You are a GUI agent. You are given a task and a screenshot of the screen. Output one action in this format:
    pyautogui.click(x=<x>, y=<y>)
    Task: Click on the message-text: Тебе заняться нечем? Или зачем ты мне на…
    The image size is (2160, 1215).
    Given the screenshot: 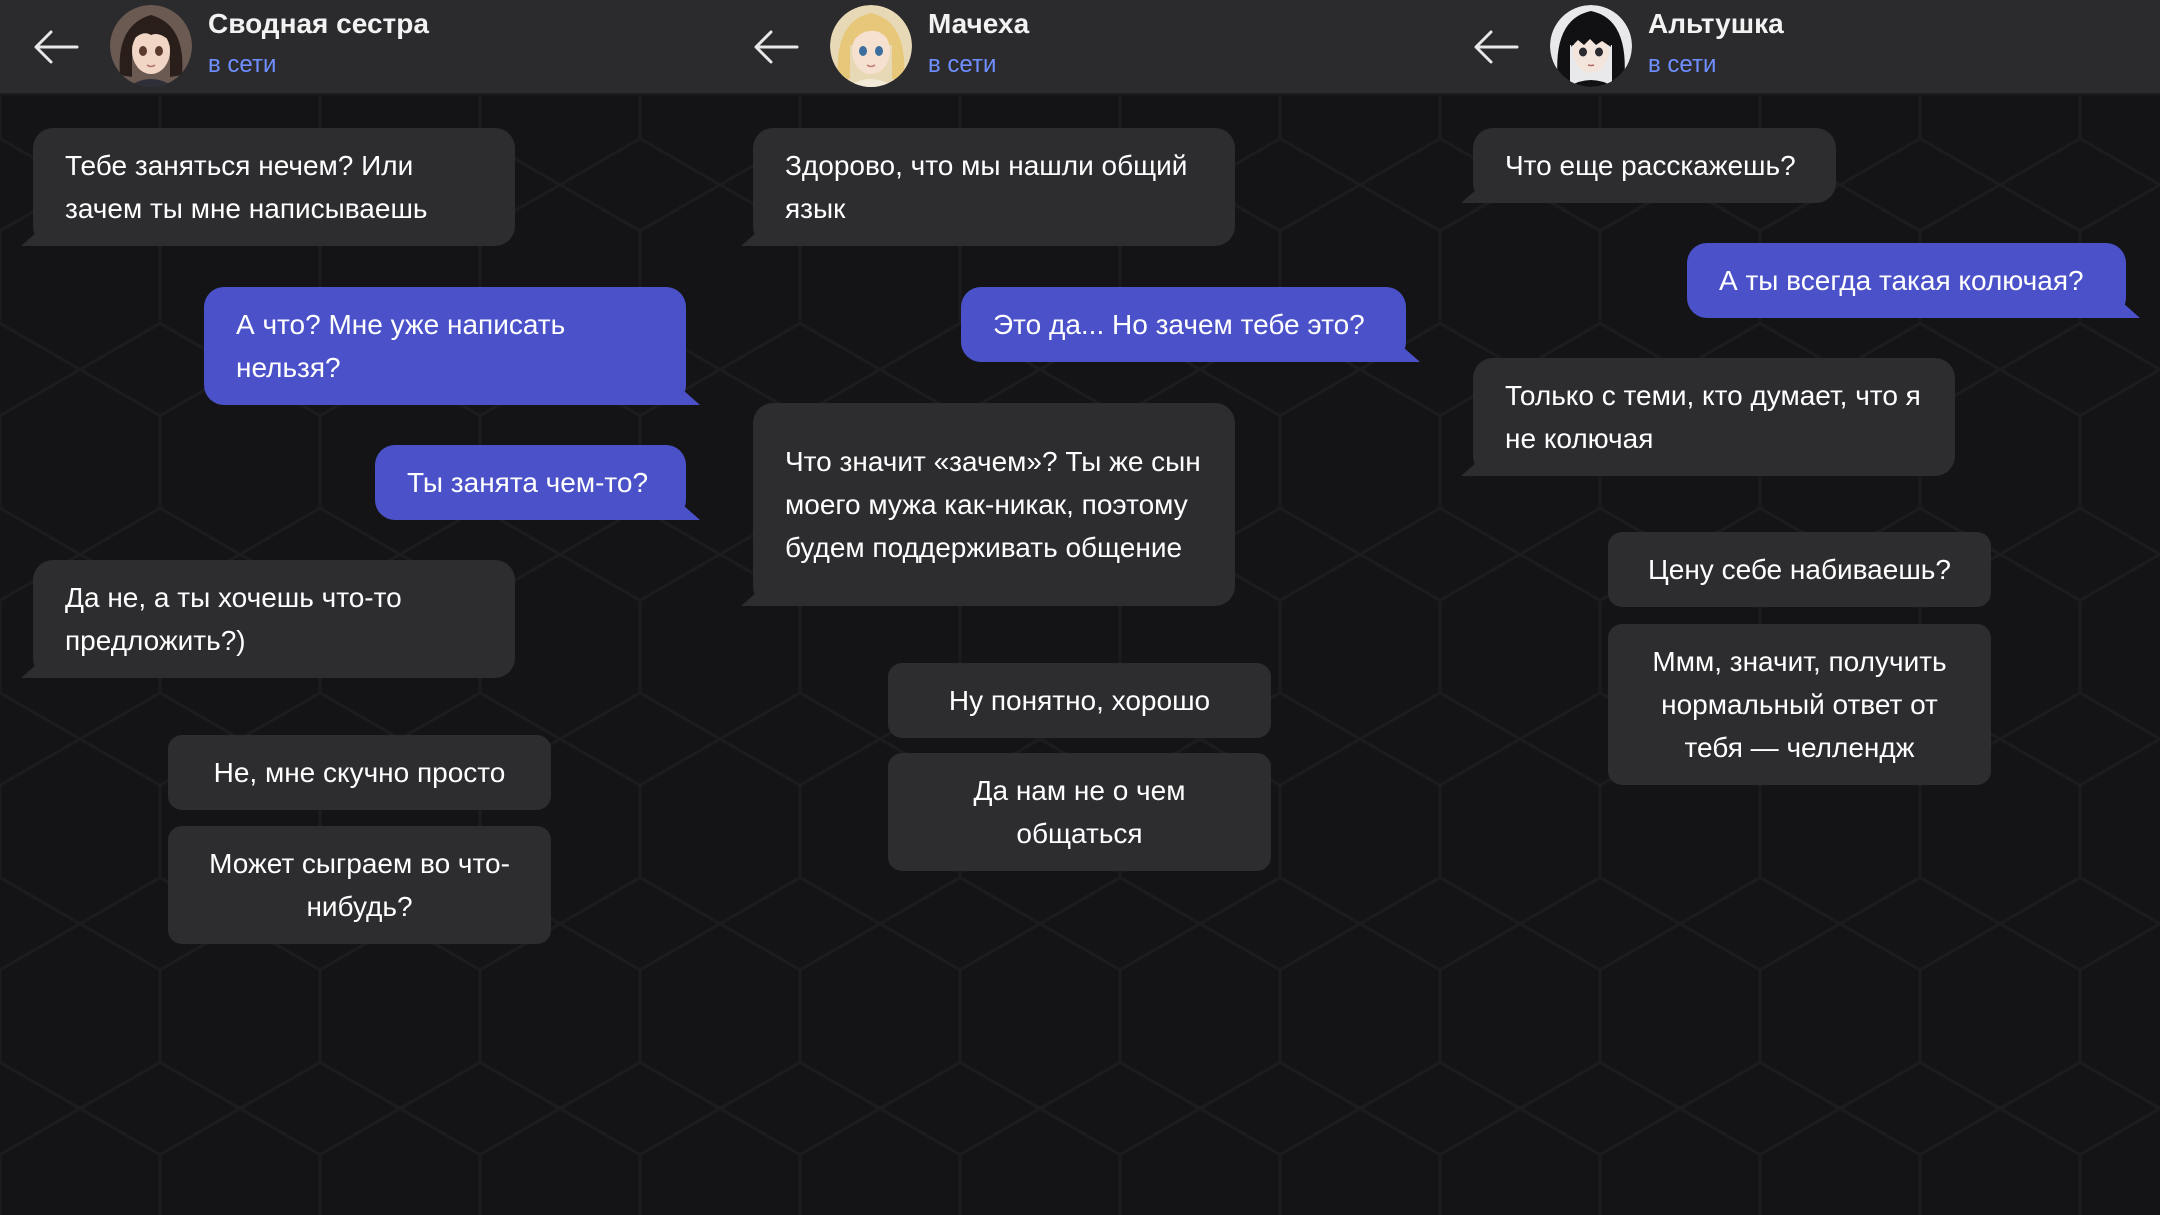 What is the action you would take?
    pyautogui.click(x=246, y=187)
    